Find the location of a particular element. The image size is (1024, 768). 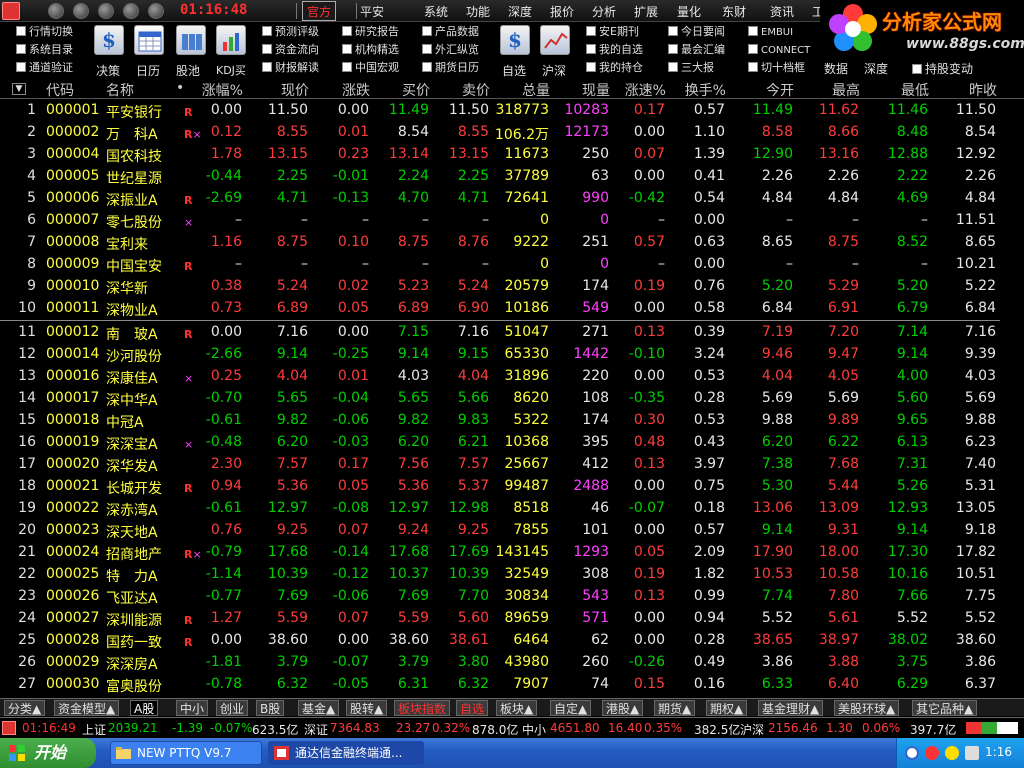

tab-official: 官方 is located at coordinates (319, 11).